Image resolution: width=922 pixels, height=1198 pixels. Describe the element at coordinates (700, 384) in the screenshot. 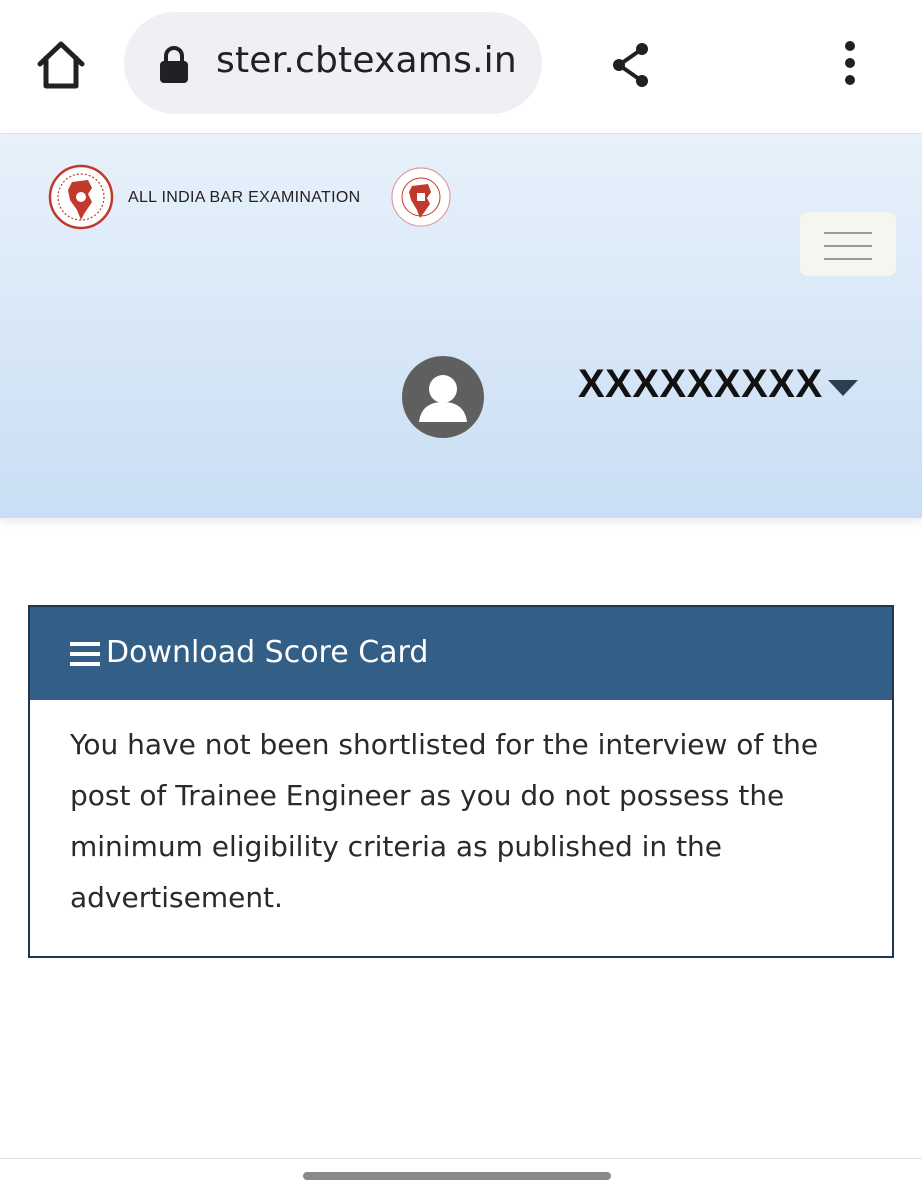

I see `user-name: XXXXXXXXX` at that location.